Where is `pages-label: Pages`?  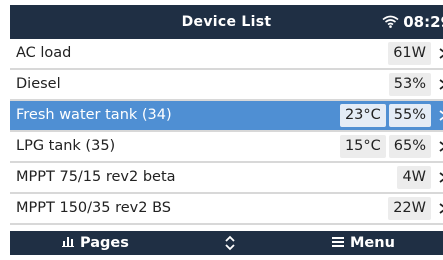 pages-label: Pages is located at coordinates (104, 243).